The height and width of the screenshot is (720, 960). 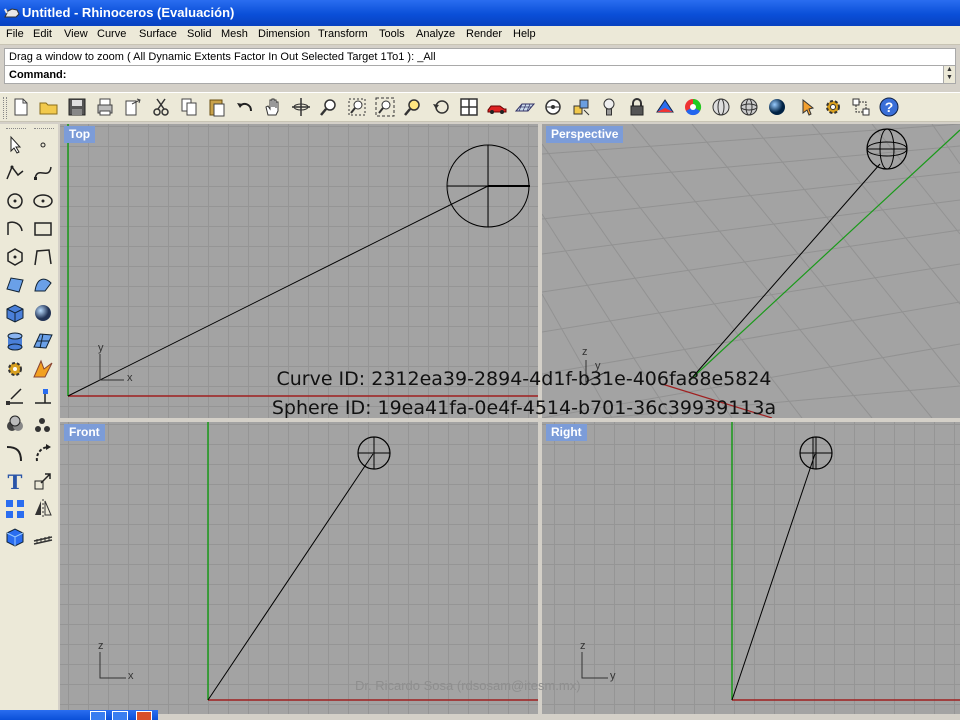 I want to click on toolbar-grip, so click(x=5, y=108).